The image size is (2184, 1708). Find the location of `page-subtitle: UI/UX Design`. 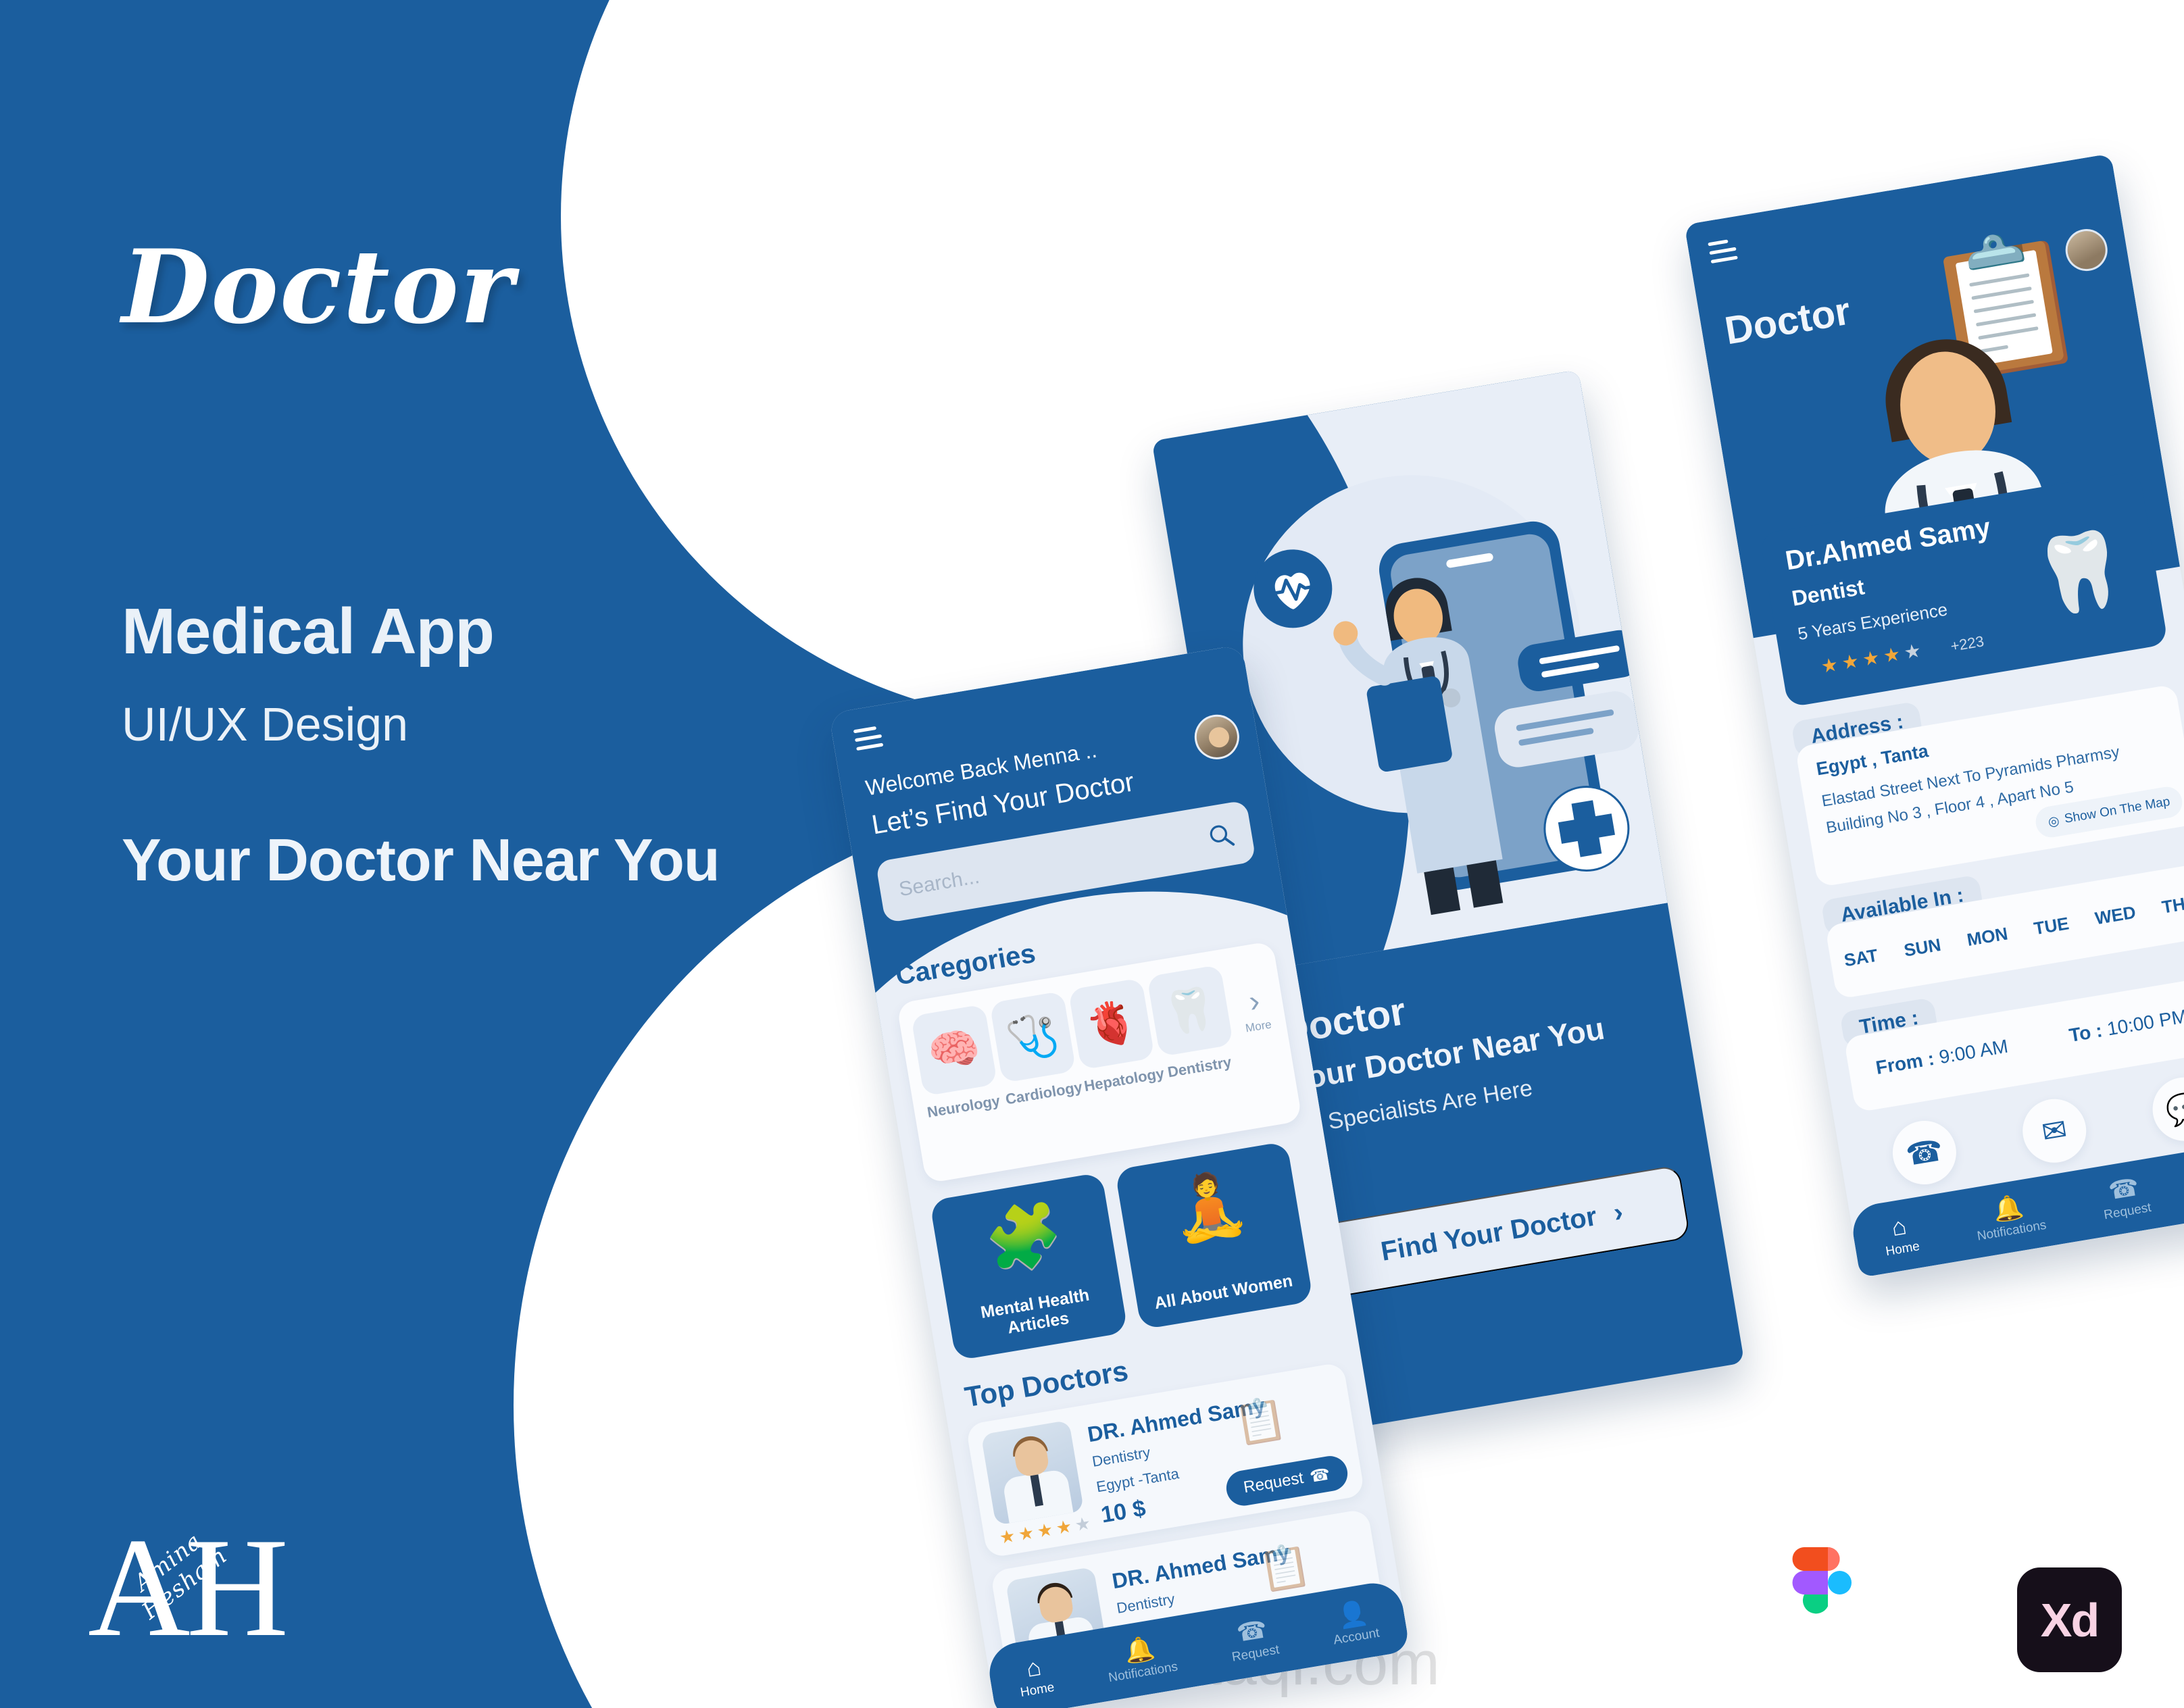

page-subtitle: UI/UX Design is located at coordinates (266, 724).